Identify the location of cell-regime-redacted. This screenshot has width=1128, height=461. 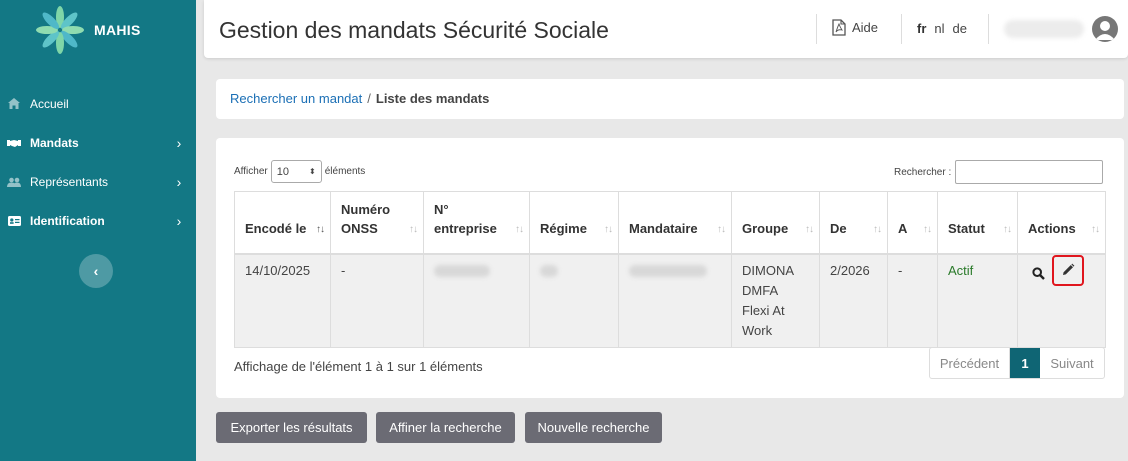
(574, 300).